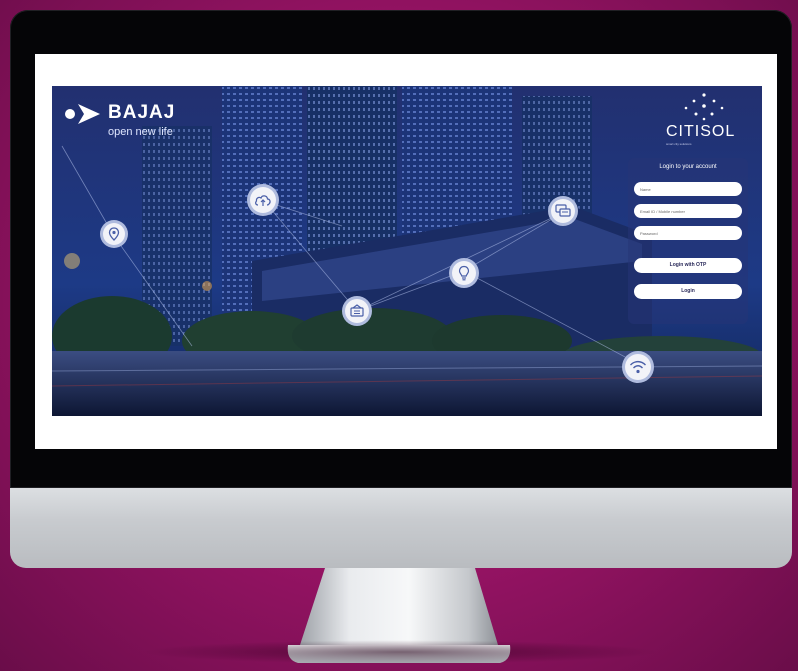 The image size is (798, 671). What do you see at coordinates (263, 200) in the screenshot?
I see `cloud-upload-icon` at bounding box center [263, 200].